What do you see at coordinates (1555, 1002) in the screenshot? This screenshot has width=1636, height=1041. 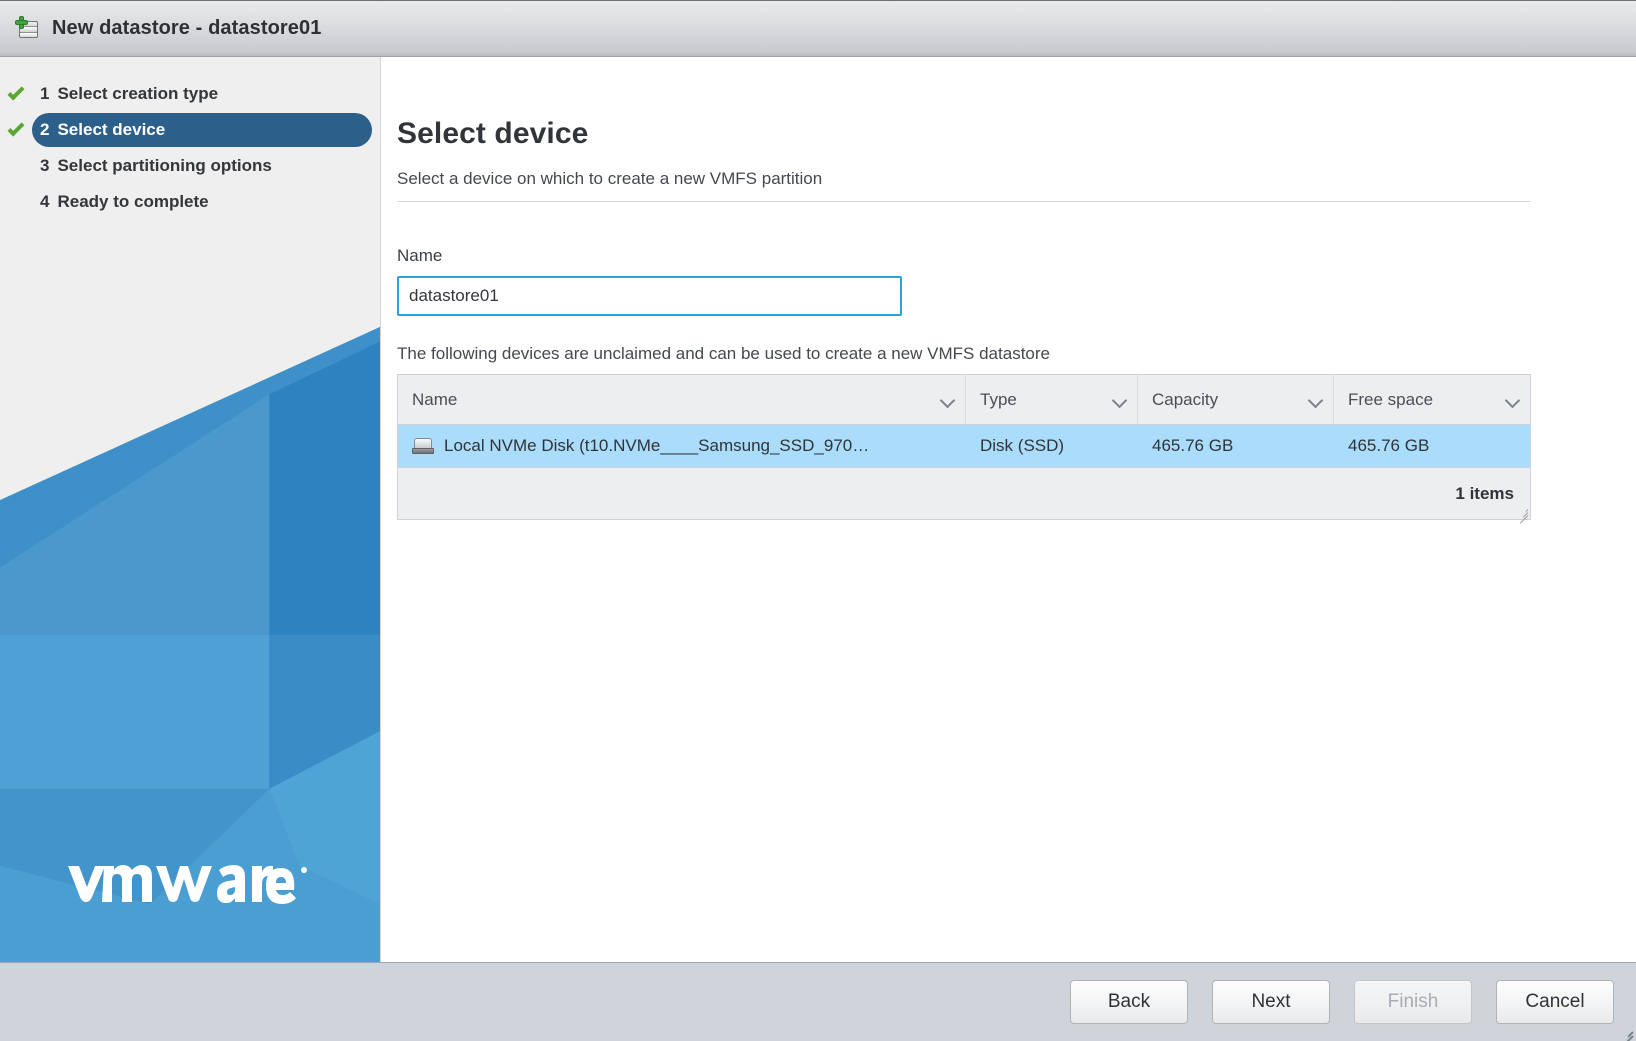 I see `cancel-button: Cancel` at bounding box center [1555, 1002].